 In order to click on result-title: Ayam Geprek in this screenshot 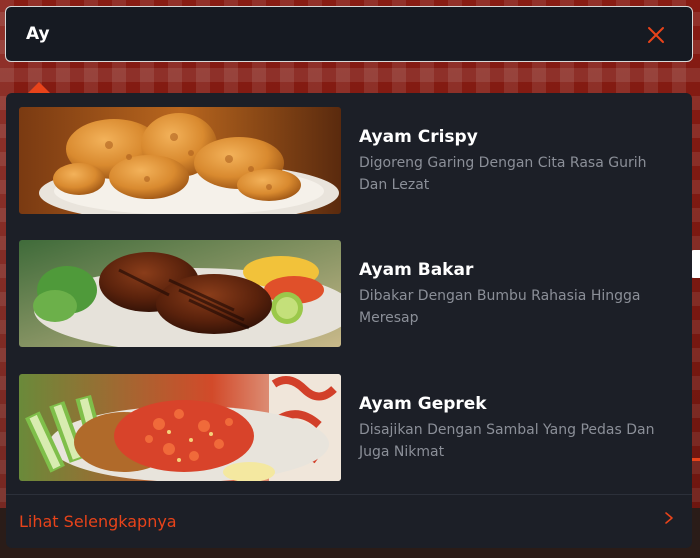, I will do `click(423, 404)`.